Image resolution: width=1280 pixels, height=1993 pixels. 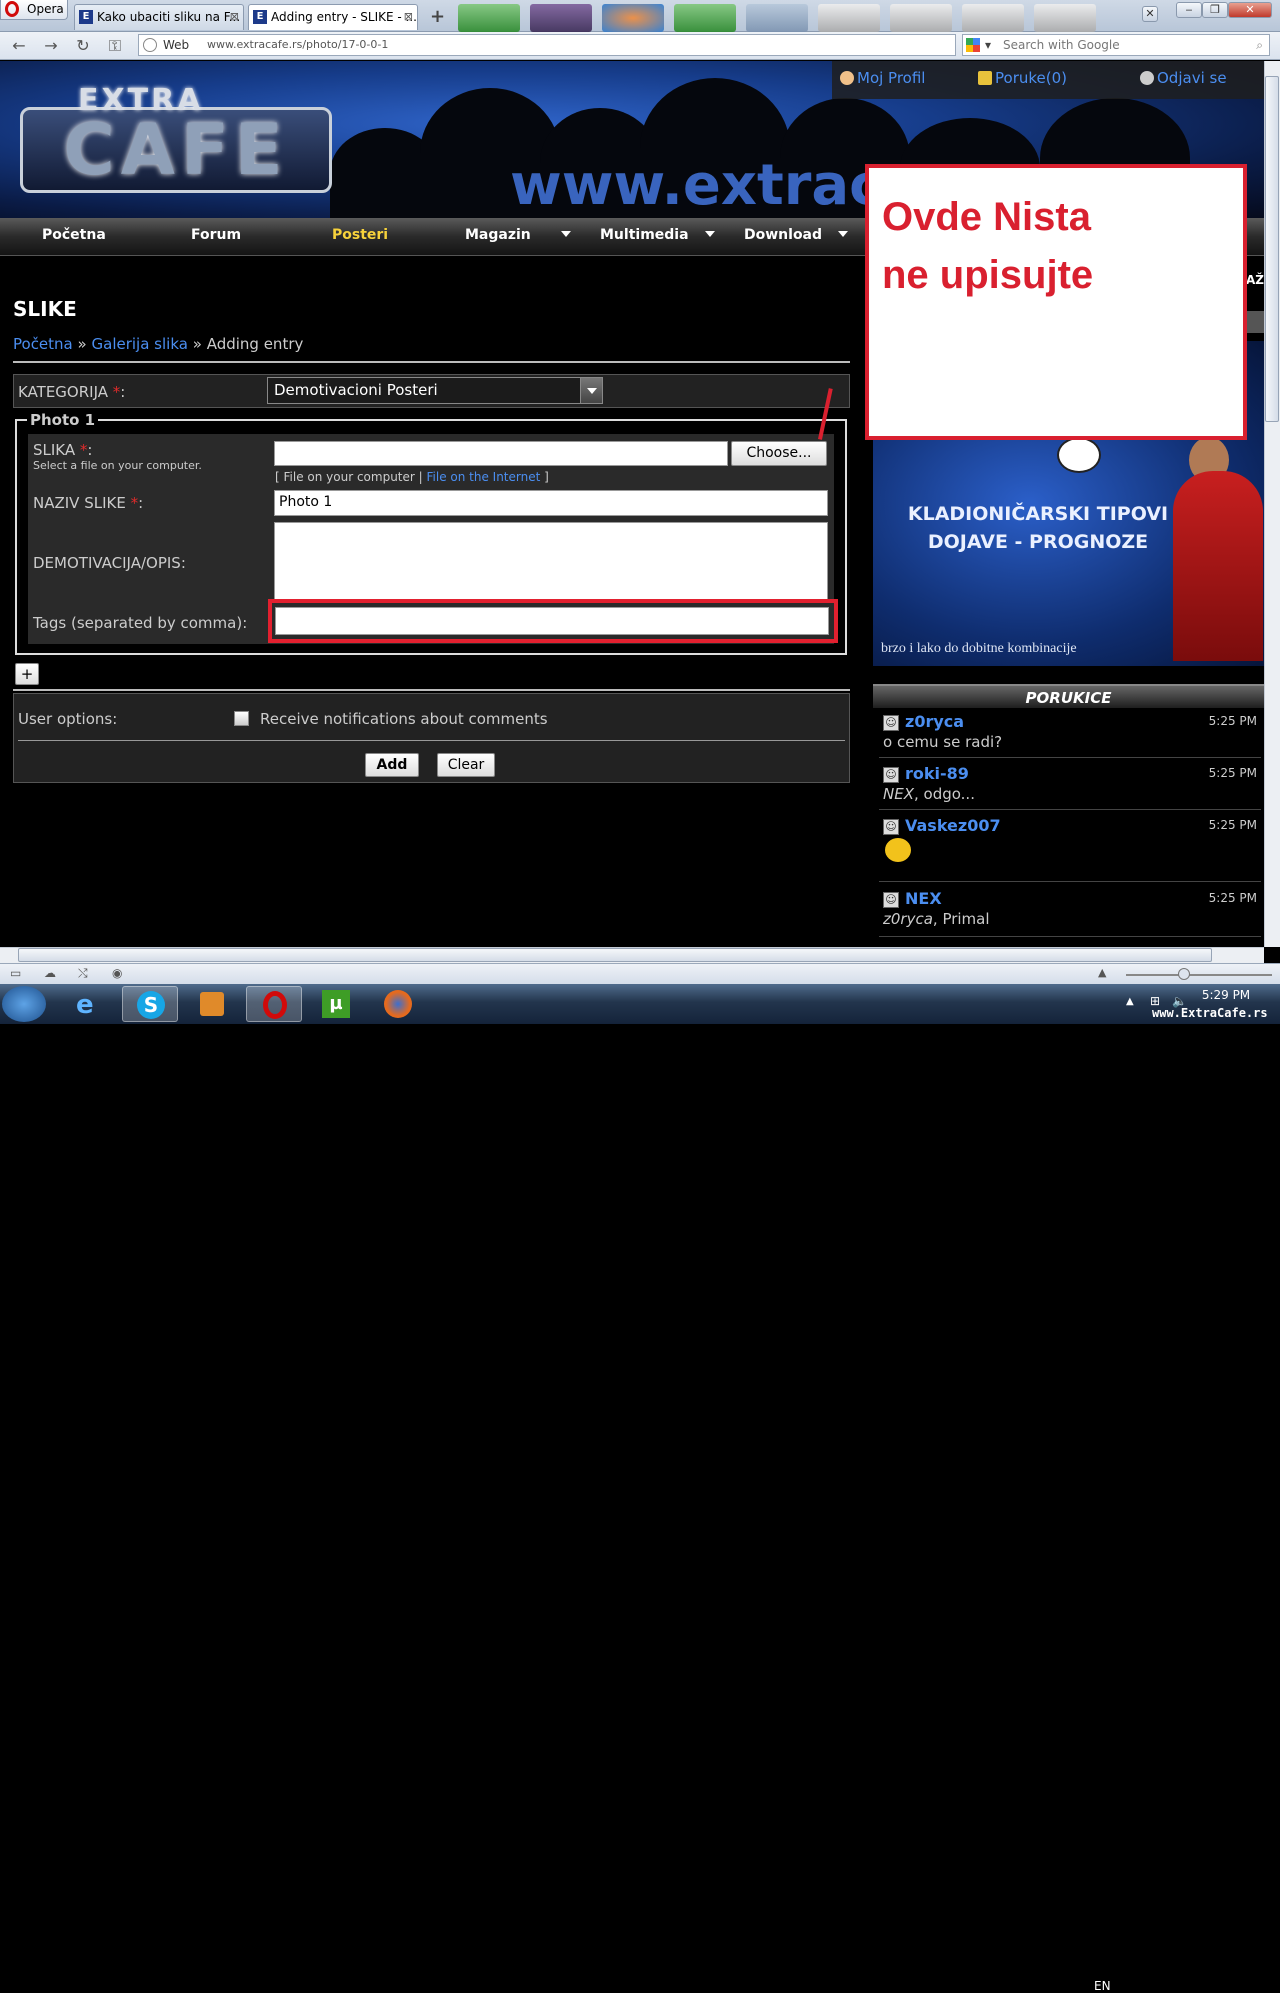 What do you see at coordinates (979, 648) in the screenshot?
I see `ad-subtitle: brzo i lako do dobitne kombinacije` at bounding box center [979, 648].